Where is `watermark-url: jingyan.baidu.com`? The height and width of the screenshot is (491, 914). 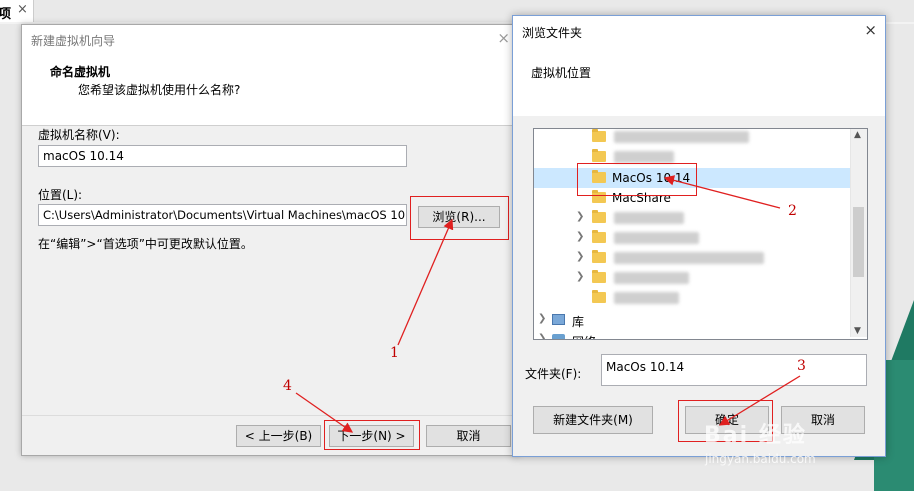 watermark-url: jingyan.baidu.com is located at coordinates (760, 459).